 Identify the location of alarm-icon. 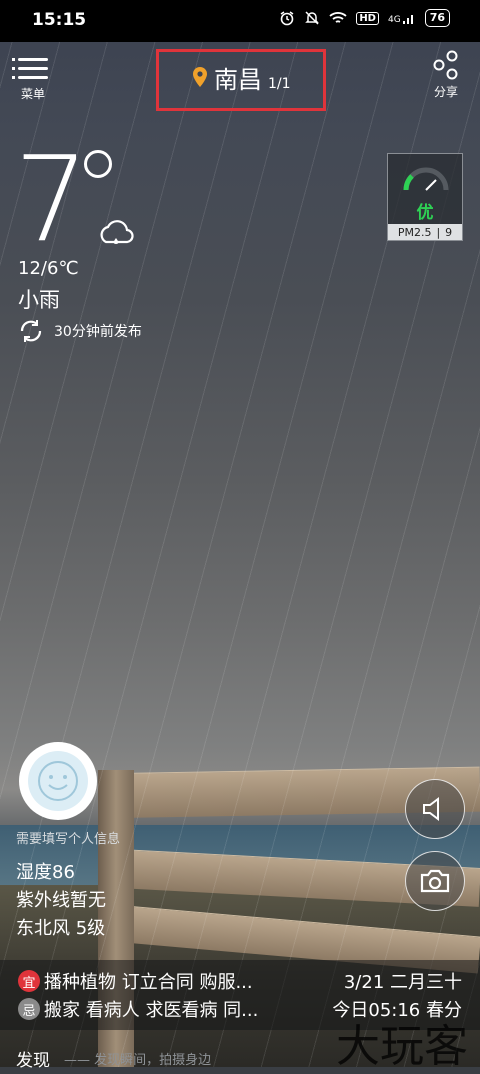
(287, 18).